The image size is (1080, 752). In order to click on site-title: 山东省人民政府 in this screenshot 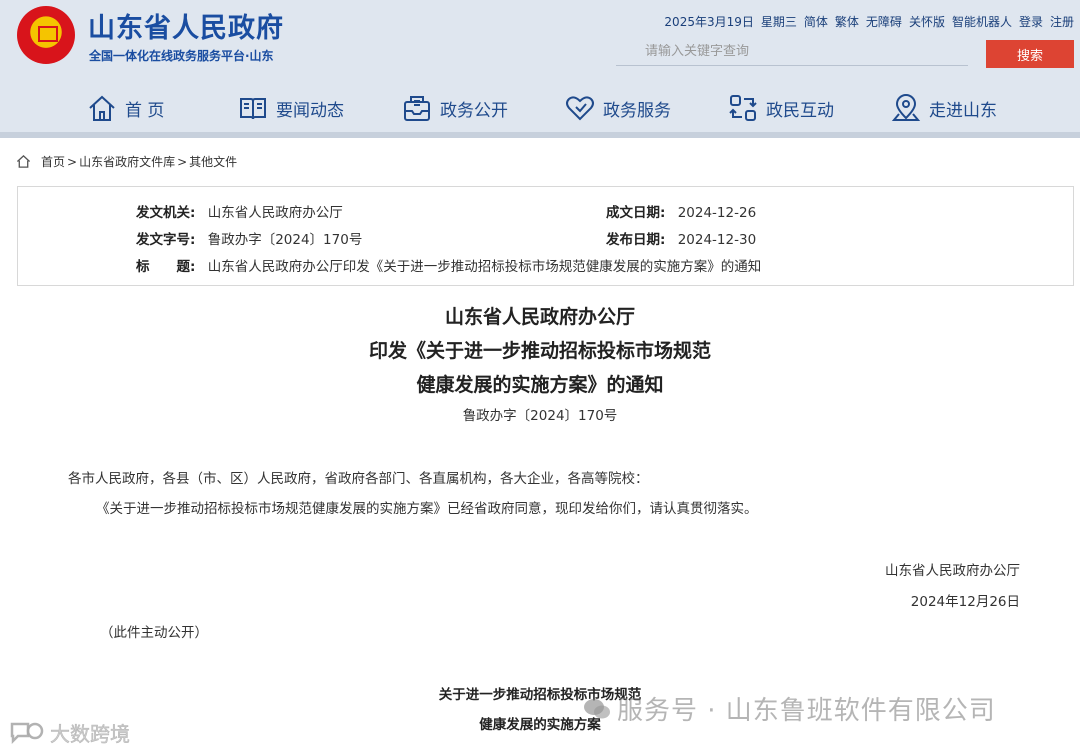, I will do `click(186, 25)`.